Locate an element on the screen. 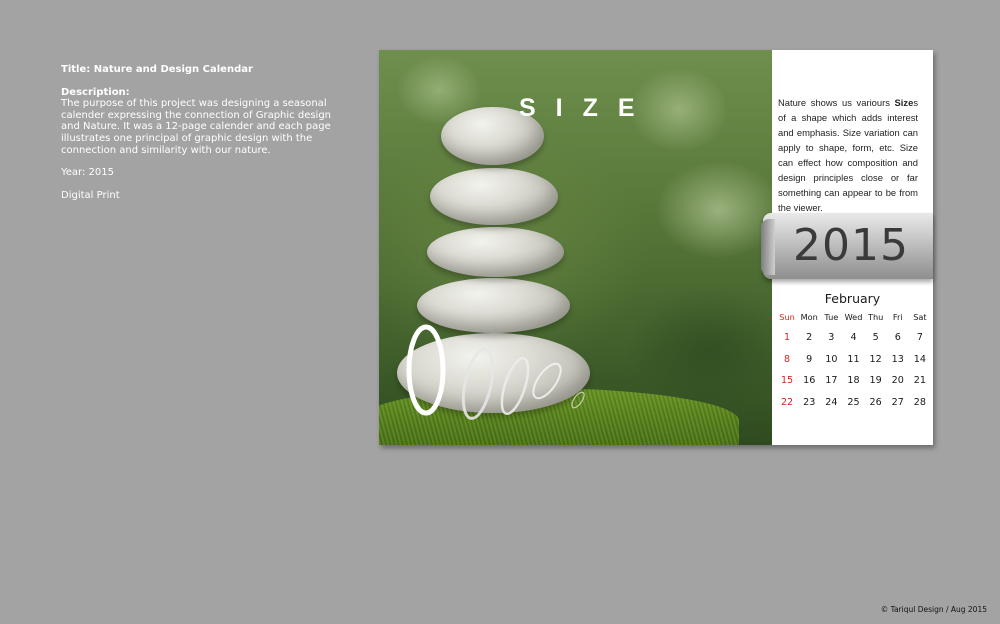 Image resolution: width=1000 pixels, height=624 pixels. day-cell: 28 is located at coordinates (920, 402).